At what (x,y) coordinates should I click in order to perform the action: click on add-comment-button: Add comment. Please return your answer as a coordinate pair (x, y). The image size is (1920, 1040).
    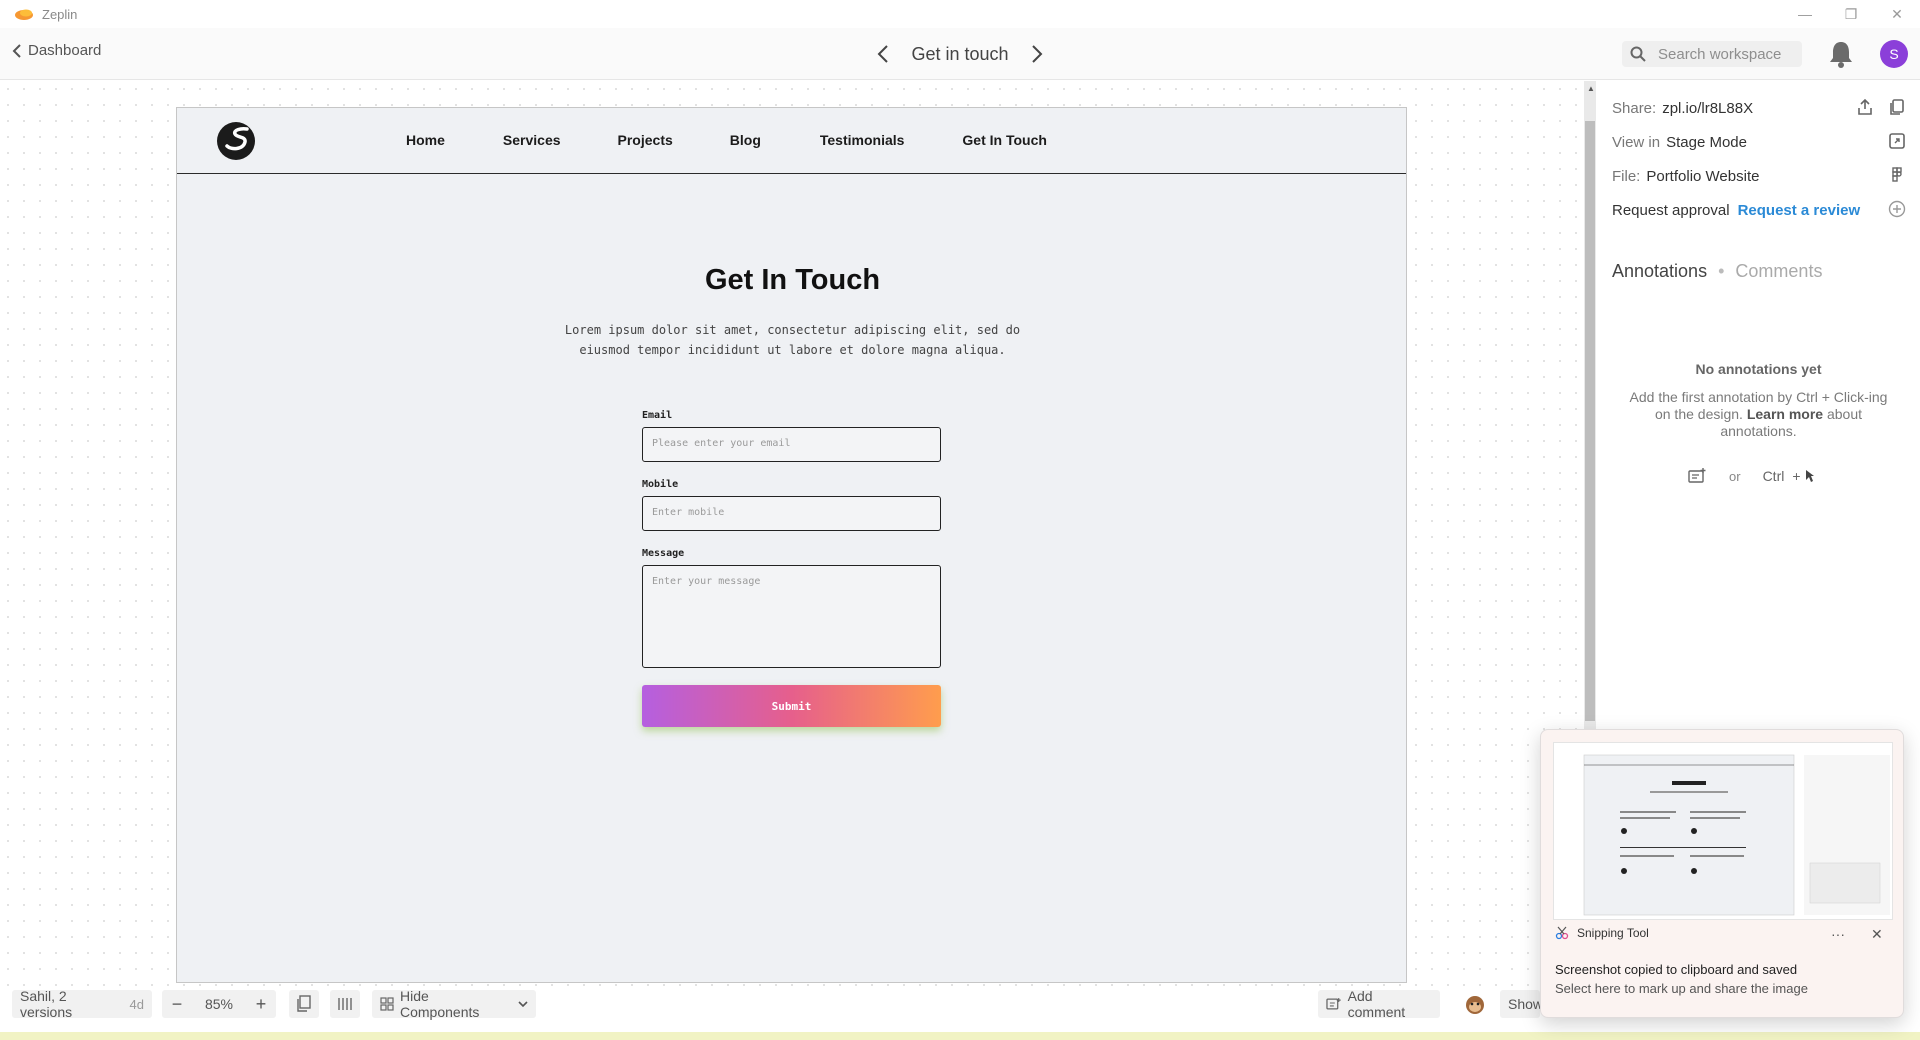
    Looking at the image, I should click on (1379, 1004).